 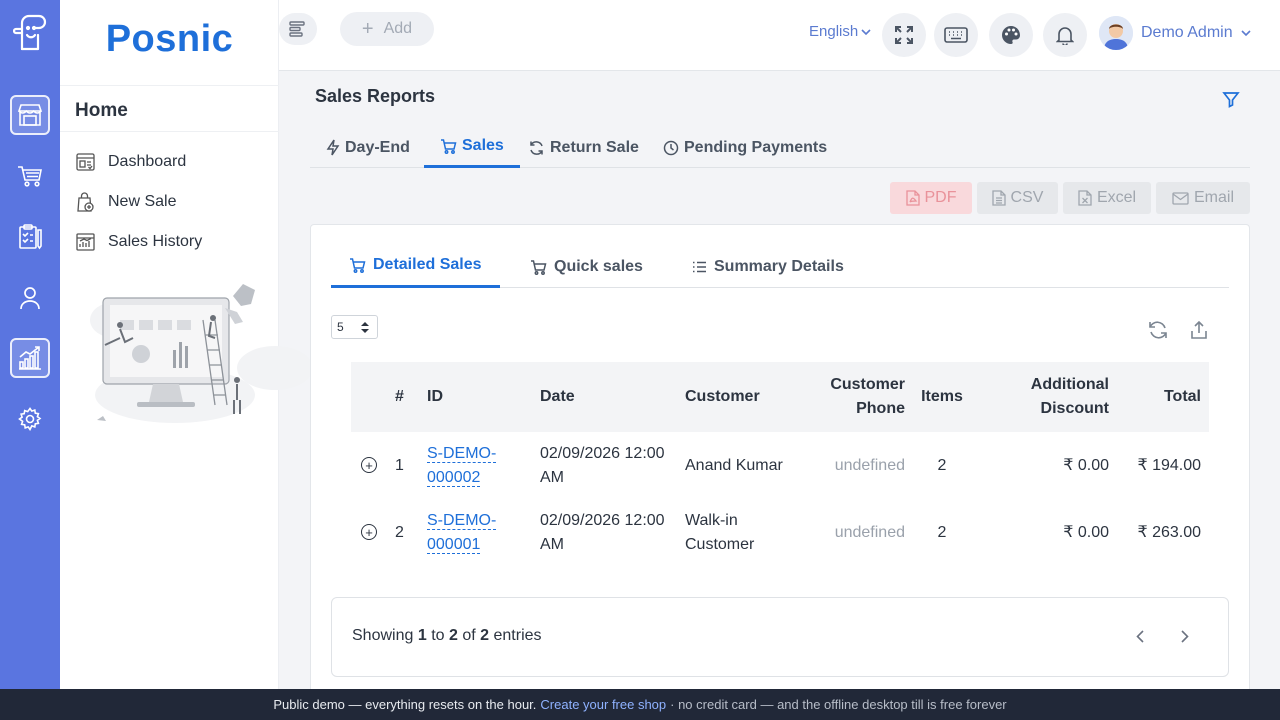 I want to click on sidebar-item-dashboard: Dashboard, so click(x=170, y=162).